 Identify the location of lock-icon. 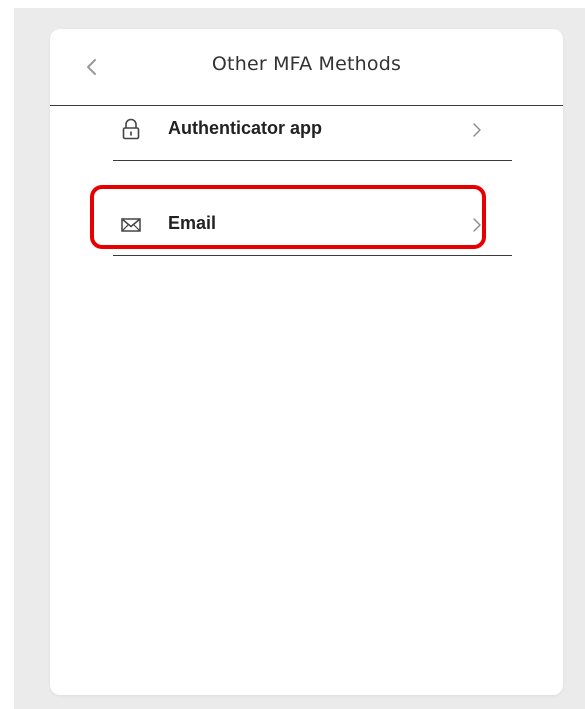
(131, 129).